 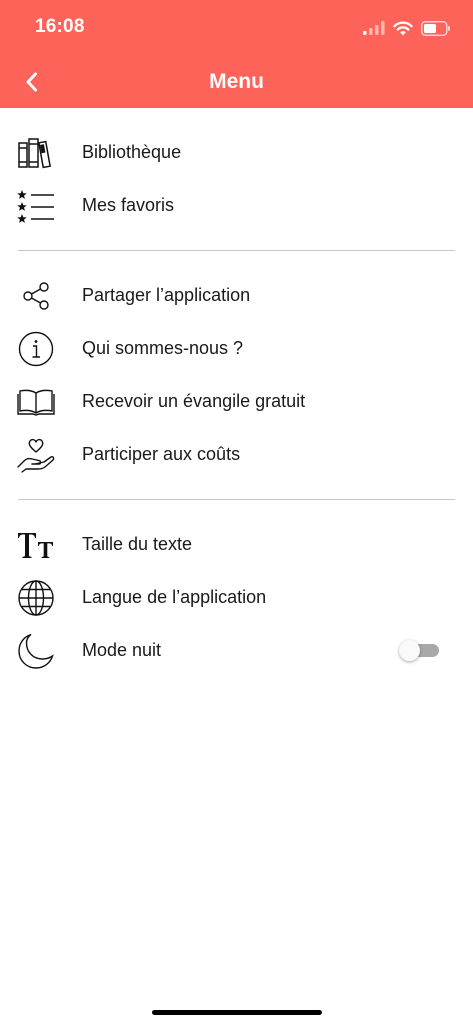 I want to click on toggle-knob, so click(x=409, y=650).